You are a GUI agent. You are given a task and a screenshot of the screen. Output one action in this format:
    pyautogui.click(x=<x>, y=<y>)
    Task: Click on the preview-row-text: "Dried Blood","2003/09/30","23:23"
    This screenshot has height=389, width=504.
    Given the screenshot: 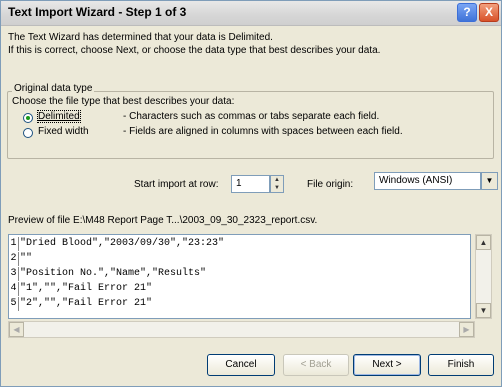 What is the action you would take?
    pyautogui.click(x=122, y=243)
    